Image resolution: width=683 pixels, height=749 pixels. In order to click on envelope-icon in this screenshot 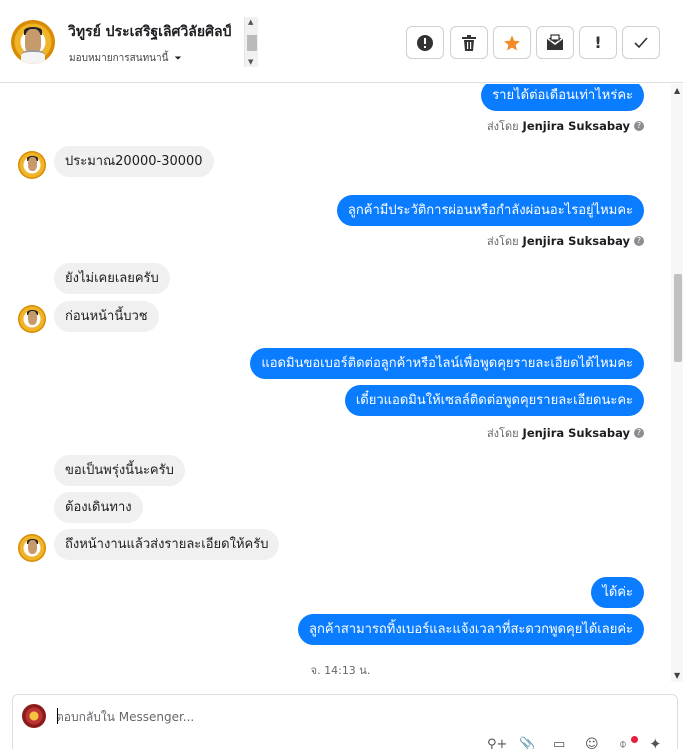, I will do `click(555, 41)`.